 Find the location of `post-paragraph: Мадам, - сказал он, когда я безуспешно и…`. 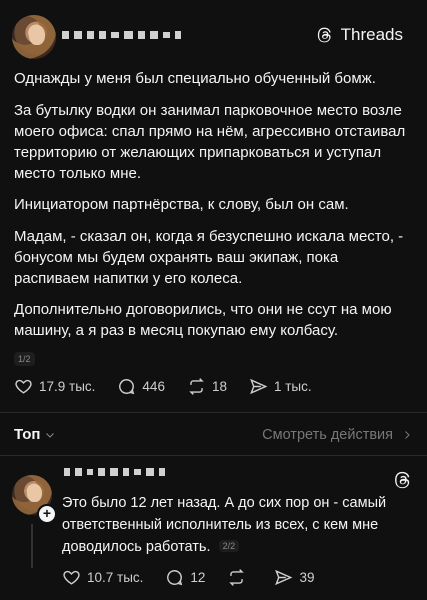

post-paragraph: Мадам, - сказал он, когда я безуспешно и… is located at coordinates (209, 257).